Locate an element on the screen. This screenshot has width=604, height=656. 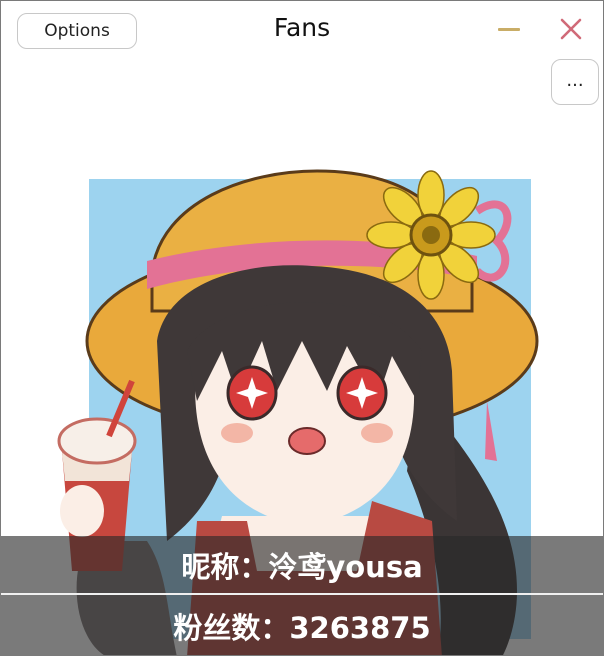
fans-count-label: 粉丝数：3263875 is located at coordinates (302, 625).